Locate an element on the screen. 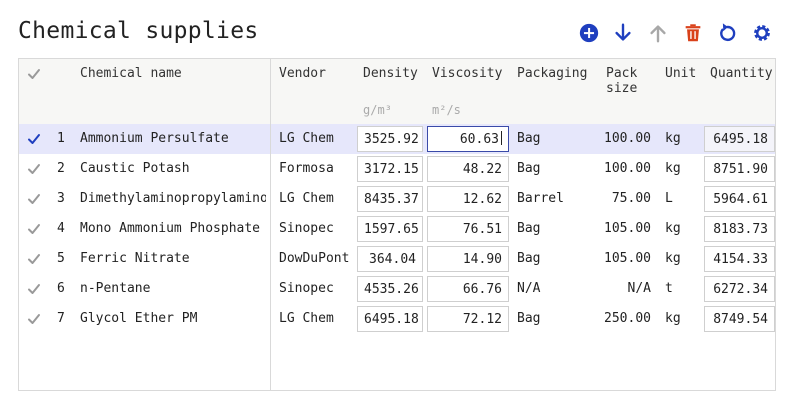  cell-vendor: Formosa is located at coordinates (318, 169).